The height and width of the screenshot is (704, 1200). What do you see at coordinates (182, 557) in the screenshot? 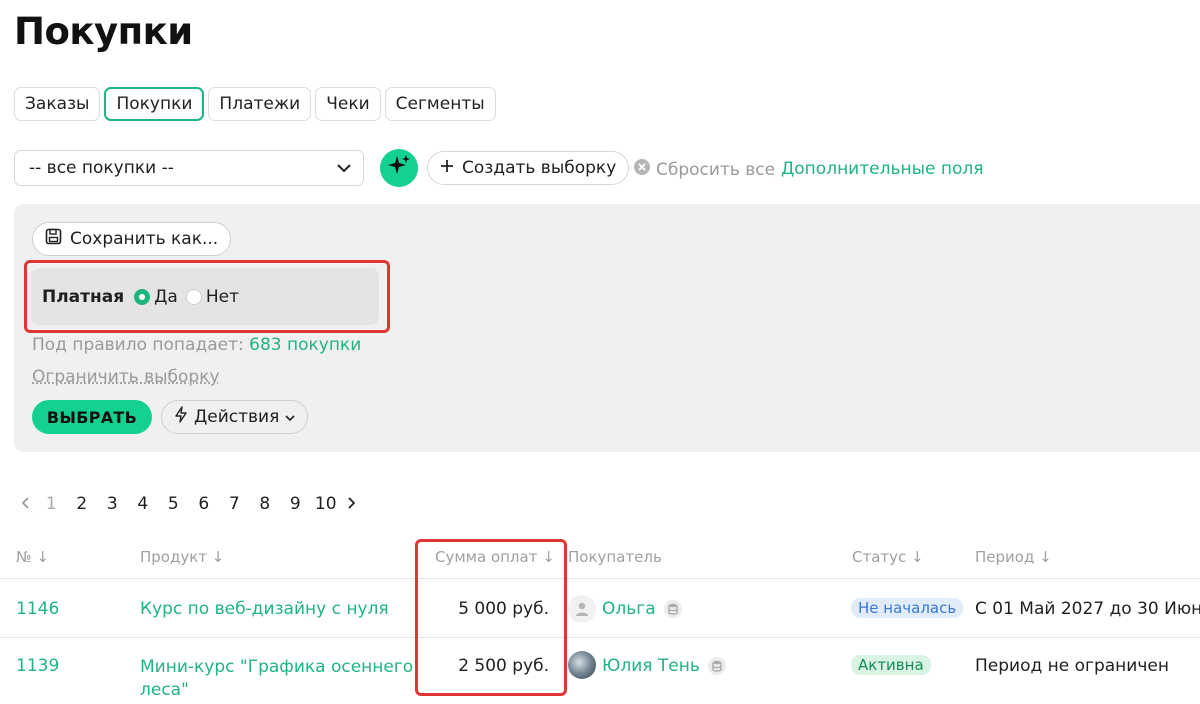
I see `column-header-product: Продукт ↓` at bounding box center [182, 557].